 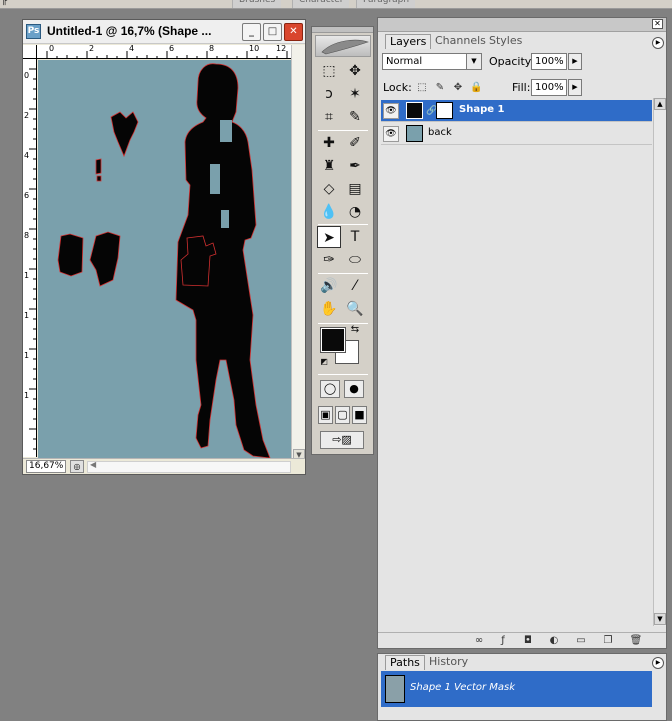 I want to click on adjustment-layer-icon: ◐, so click(x=554, y=641).